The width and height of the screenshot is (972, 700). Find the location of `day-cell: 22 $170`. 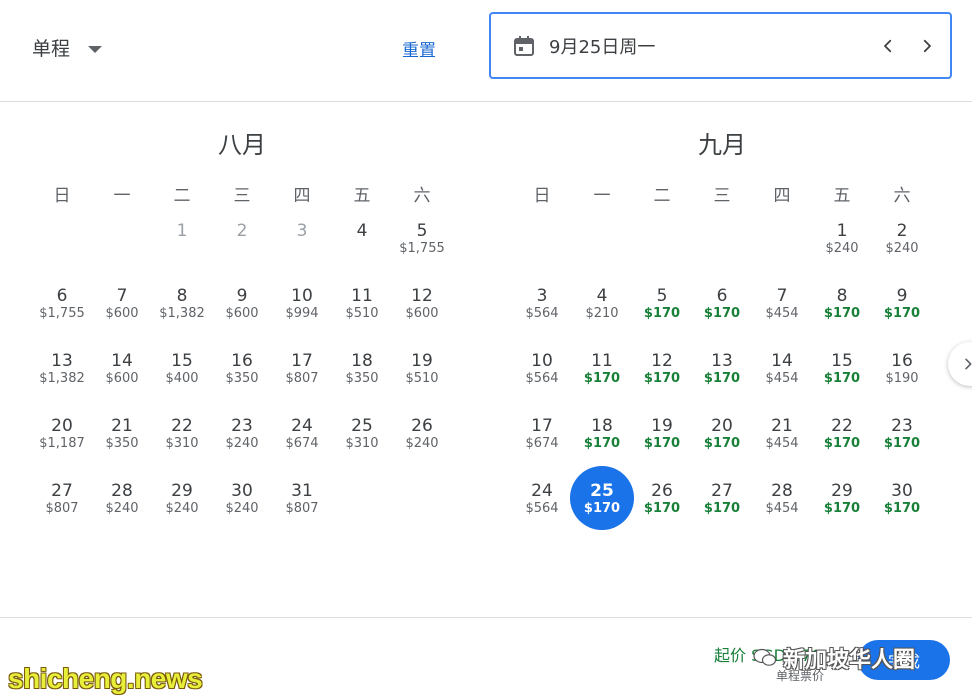

day-cell: 22 $170 is located at coordinates (842, 442).